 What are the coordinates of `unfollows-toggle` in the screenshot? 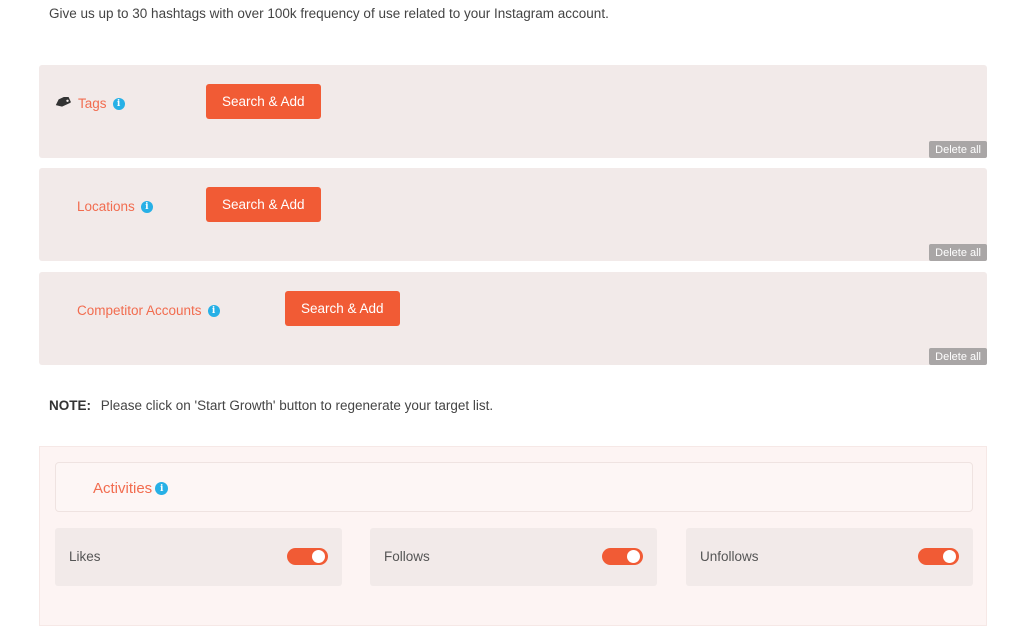 It's located at (938, 556).